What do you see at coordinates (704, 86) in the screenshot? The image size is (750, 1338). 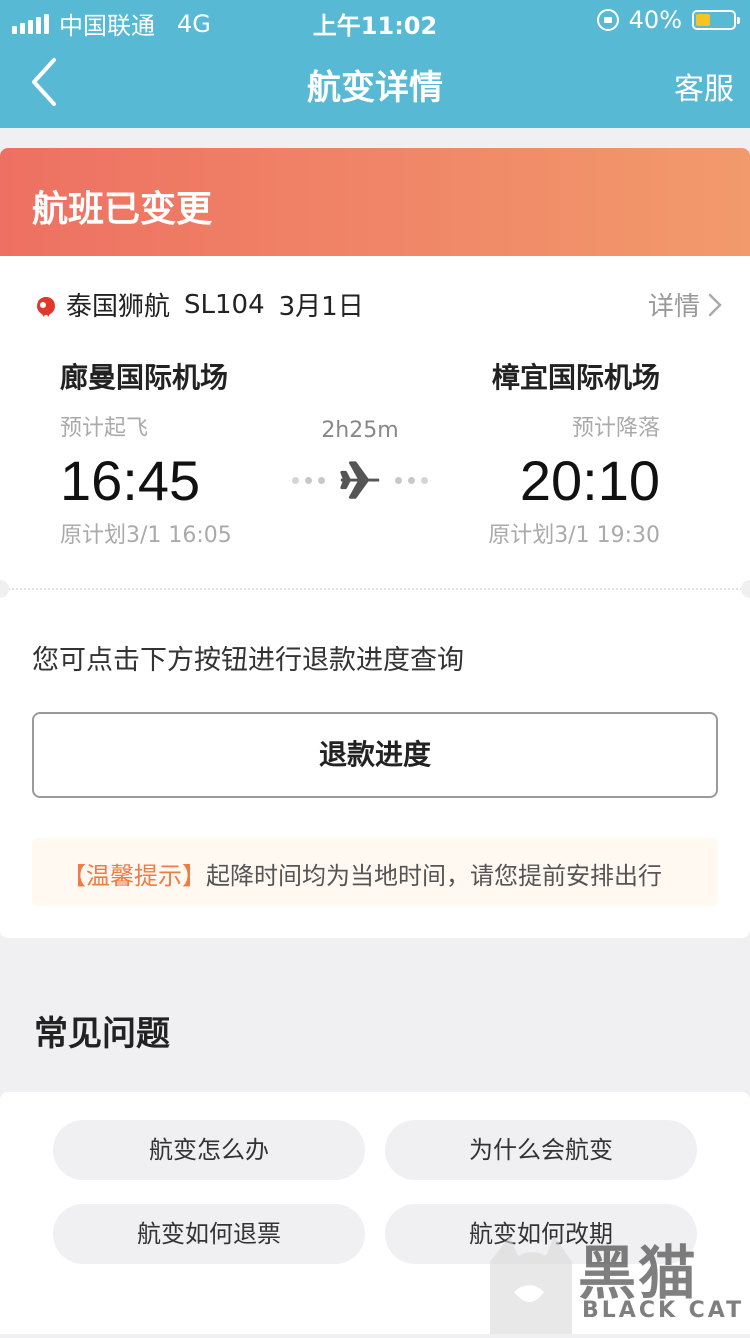 I see `customer-service-button: 客服` at bounding box center [704, 86].